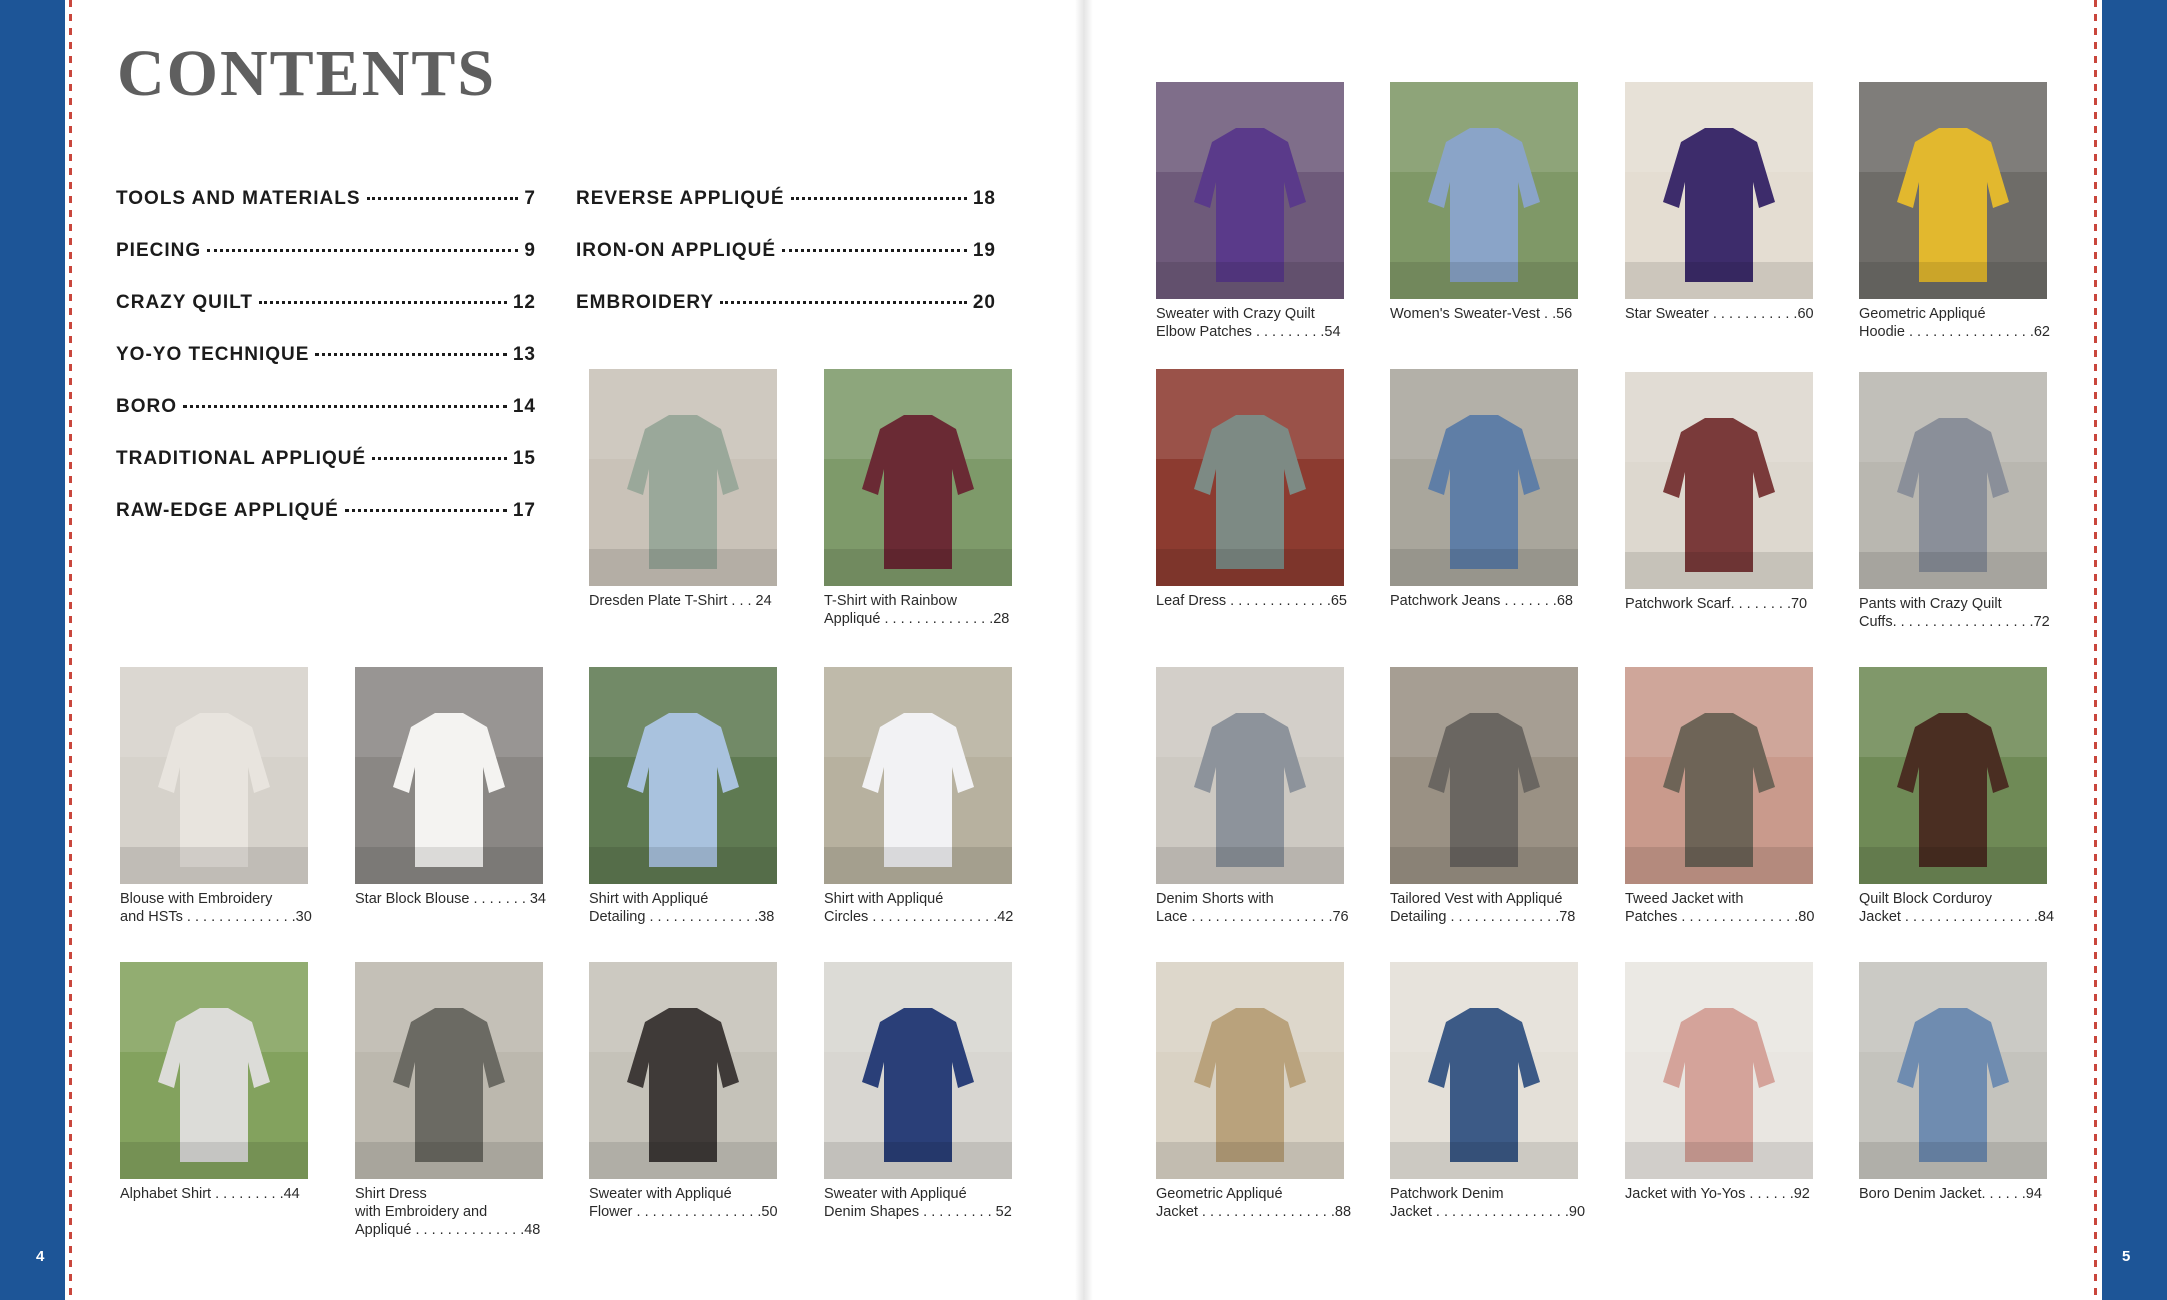  What do you see at coordinates (196, 899) in the screenshot?
I see `project-caption-line: Blouse with Embroidery` at bounding box center [196, 899].